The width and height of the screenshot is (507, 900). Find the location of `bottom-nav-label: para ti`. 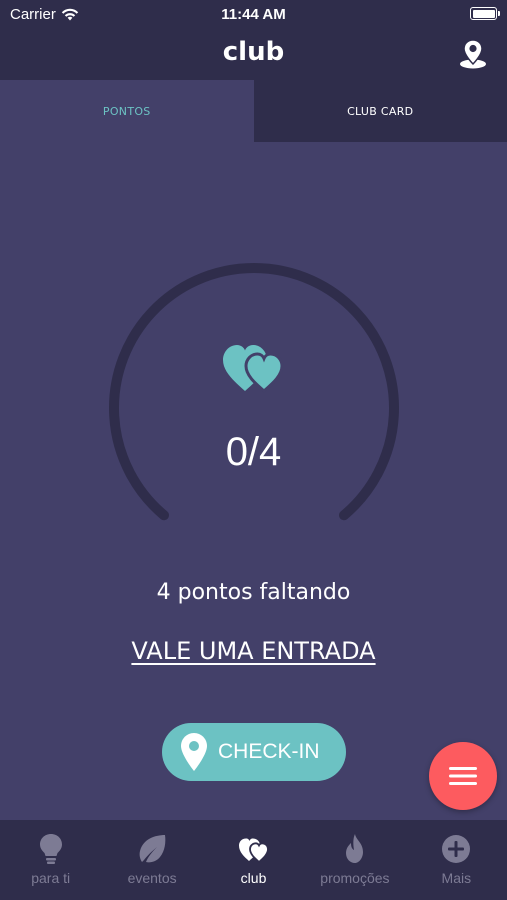

bottom-nav-label: para ti is located at coordinates (51, 878).